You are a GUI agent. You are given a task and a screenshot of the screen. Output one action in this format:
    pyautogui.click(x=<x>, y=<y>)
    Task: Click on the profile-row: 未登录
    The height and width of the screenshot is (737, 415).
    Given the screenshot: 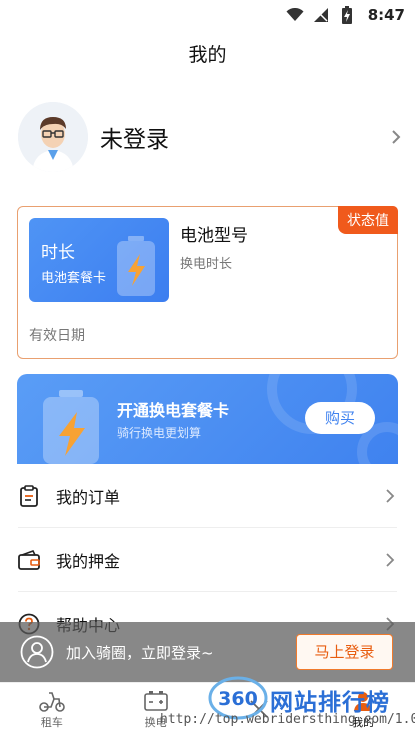 What is the action you would take?
    pyautogui.click(x=210, y=137)
    